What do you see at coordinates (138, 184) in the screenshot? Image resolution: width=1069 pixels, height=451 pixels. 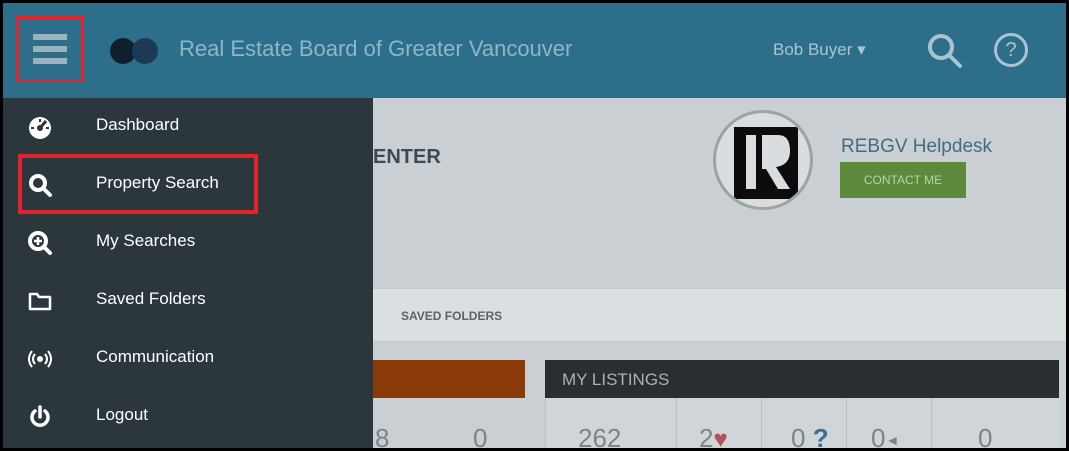 I see `highlight-box` at bounding box center [138, 184].